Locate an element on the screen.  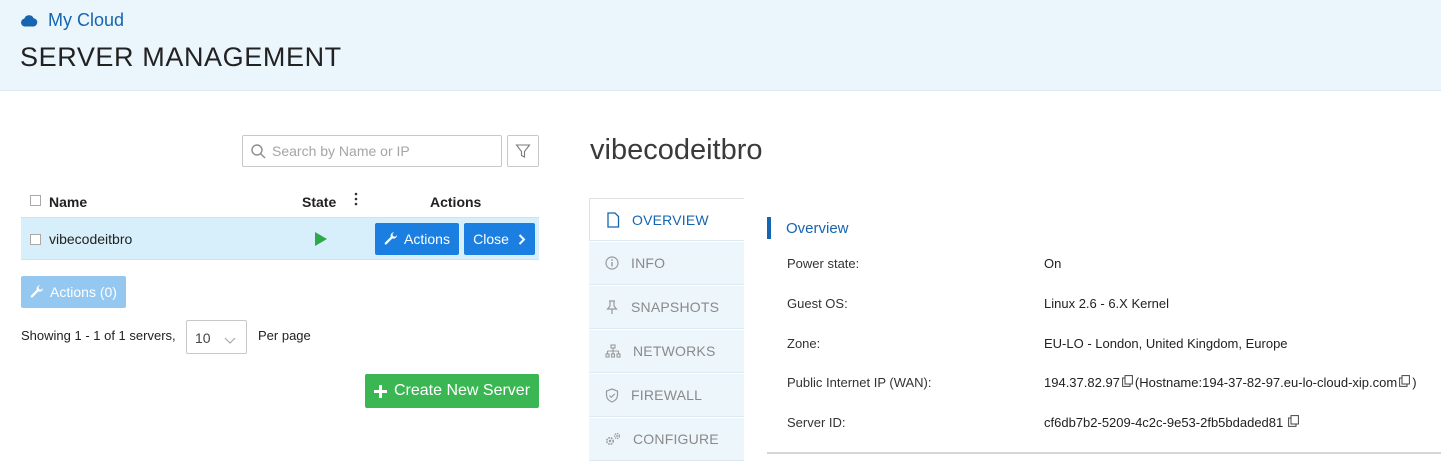
per-page-value: 10 is located at coordinates (203, 338).